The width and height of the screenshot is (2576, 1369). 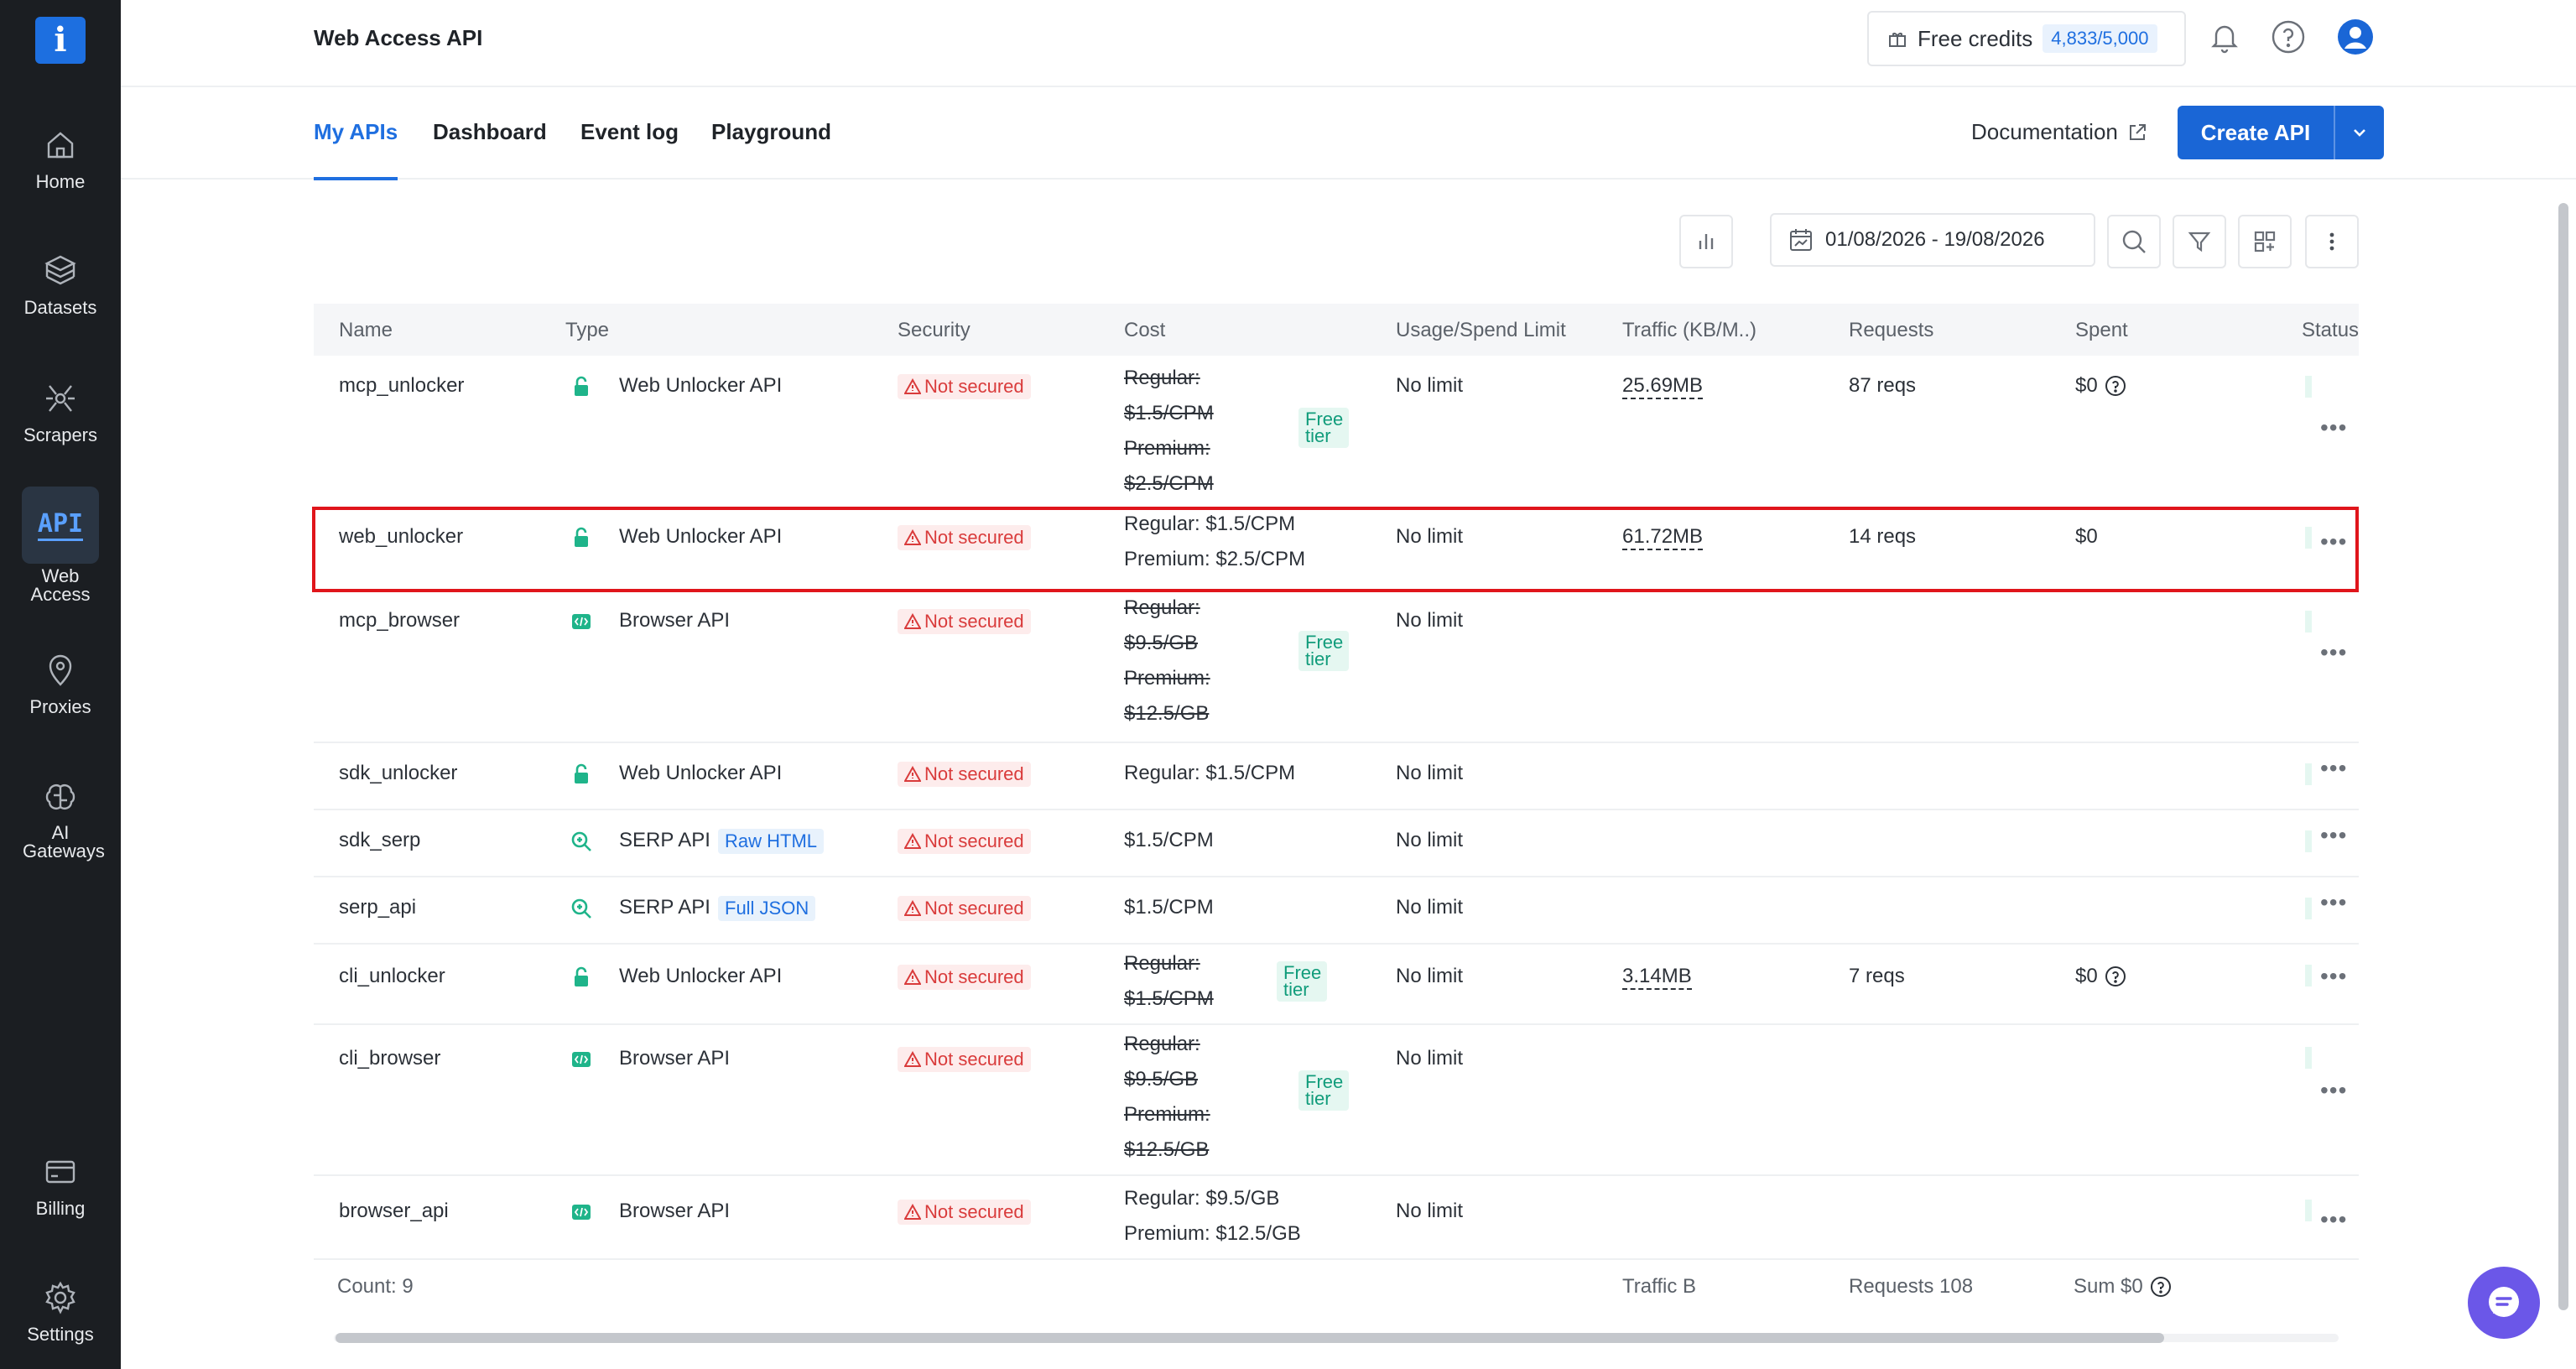 I want to click on chevron-down-icon, so click(x=2359, y=132).